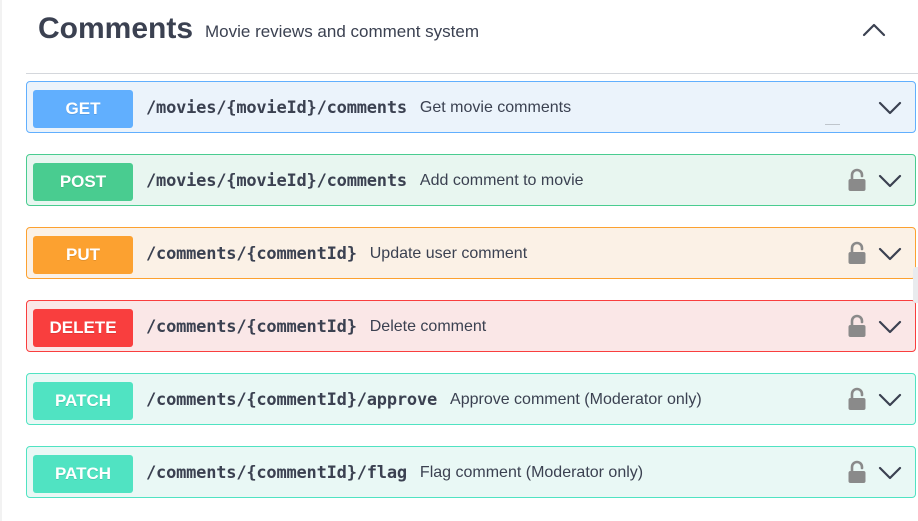  What do you see at coordinates (116, 28) in the screenshot?
I see `tag-title: Comments` at bounding box center [116, 28].